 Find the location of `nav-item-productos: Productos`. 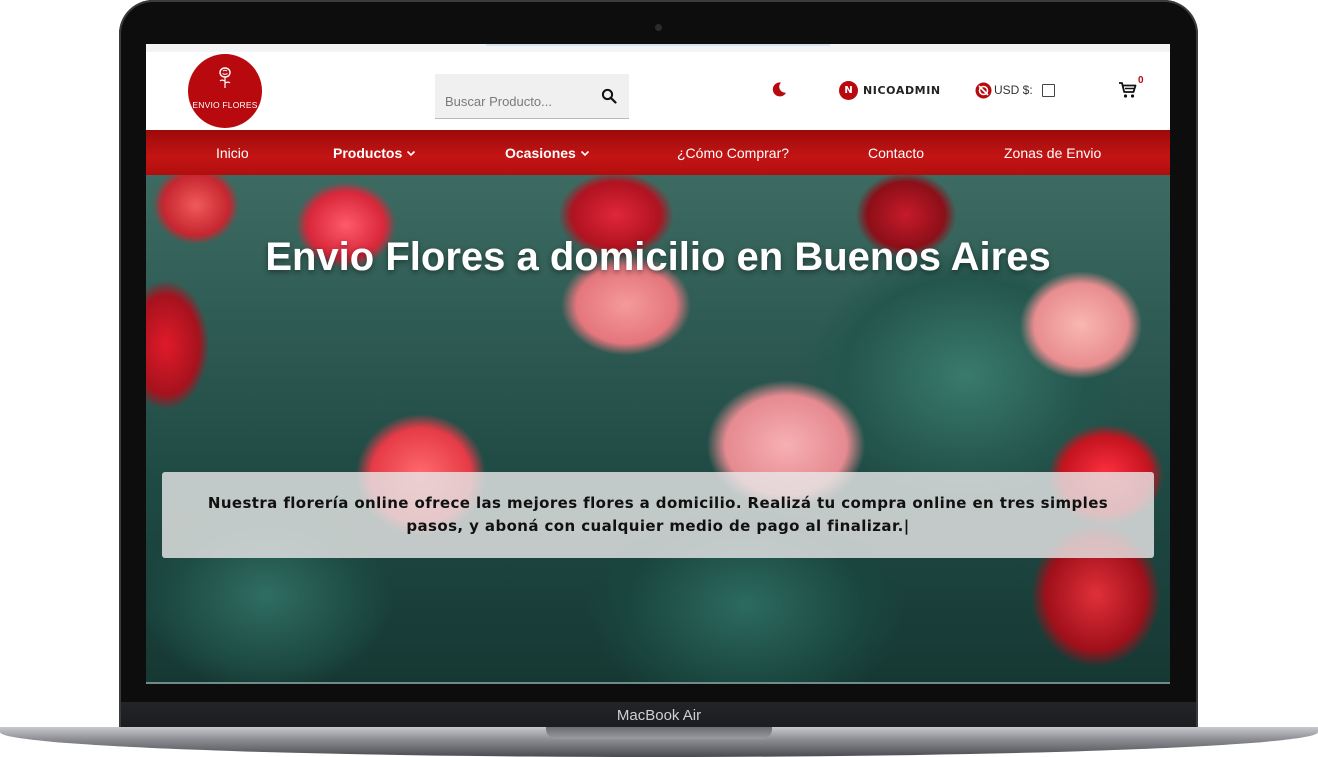

nav-item-productos: Productos is located at coordinates (374, 152).